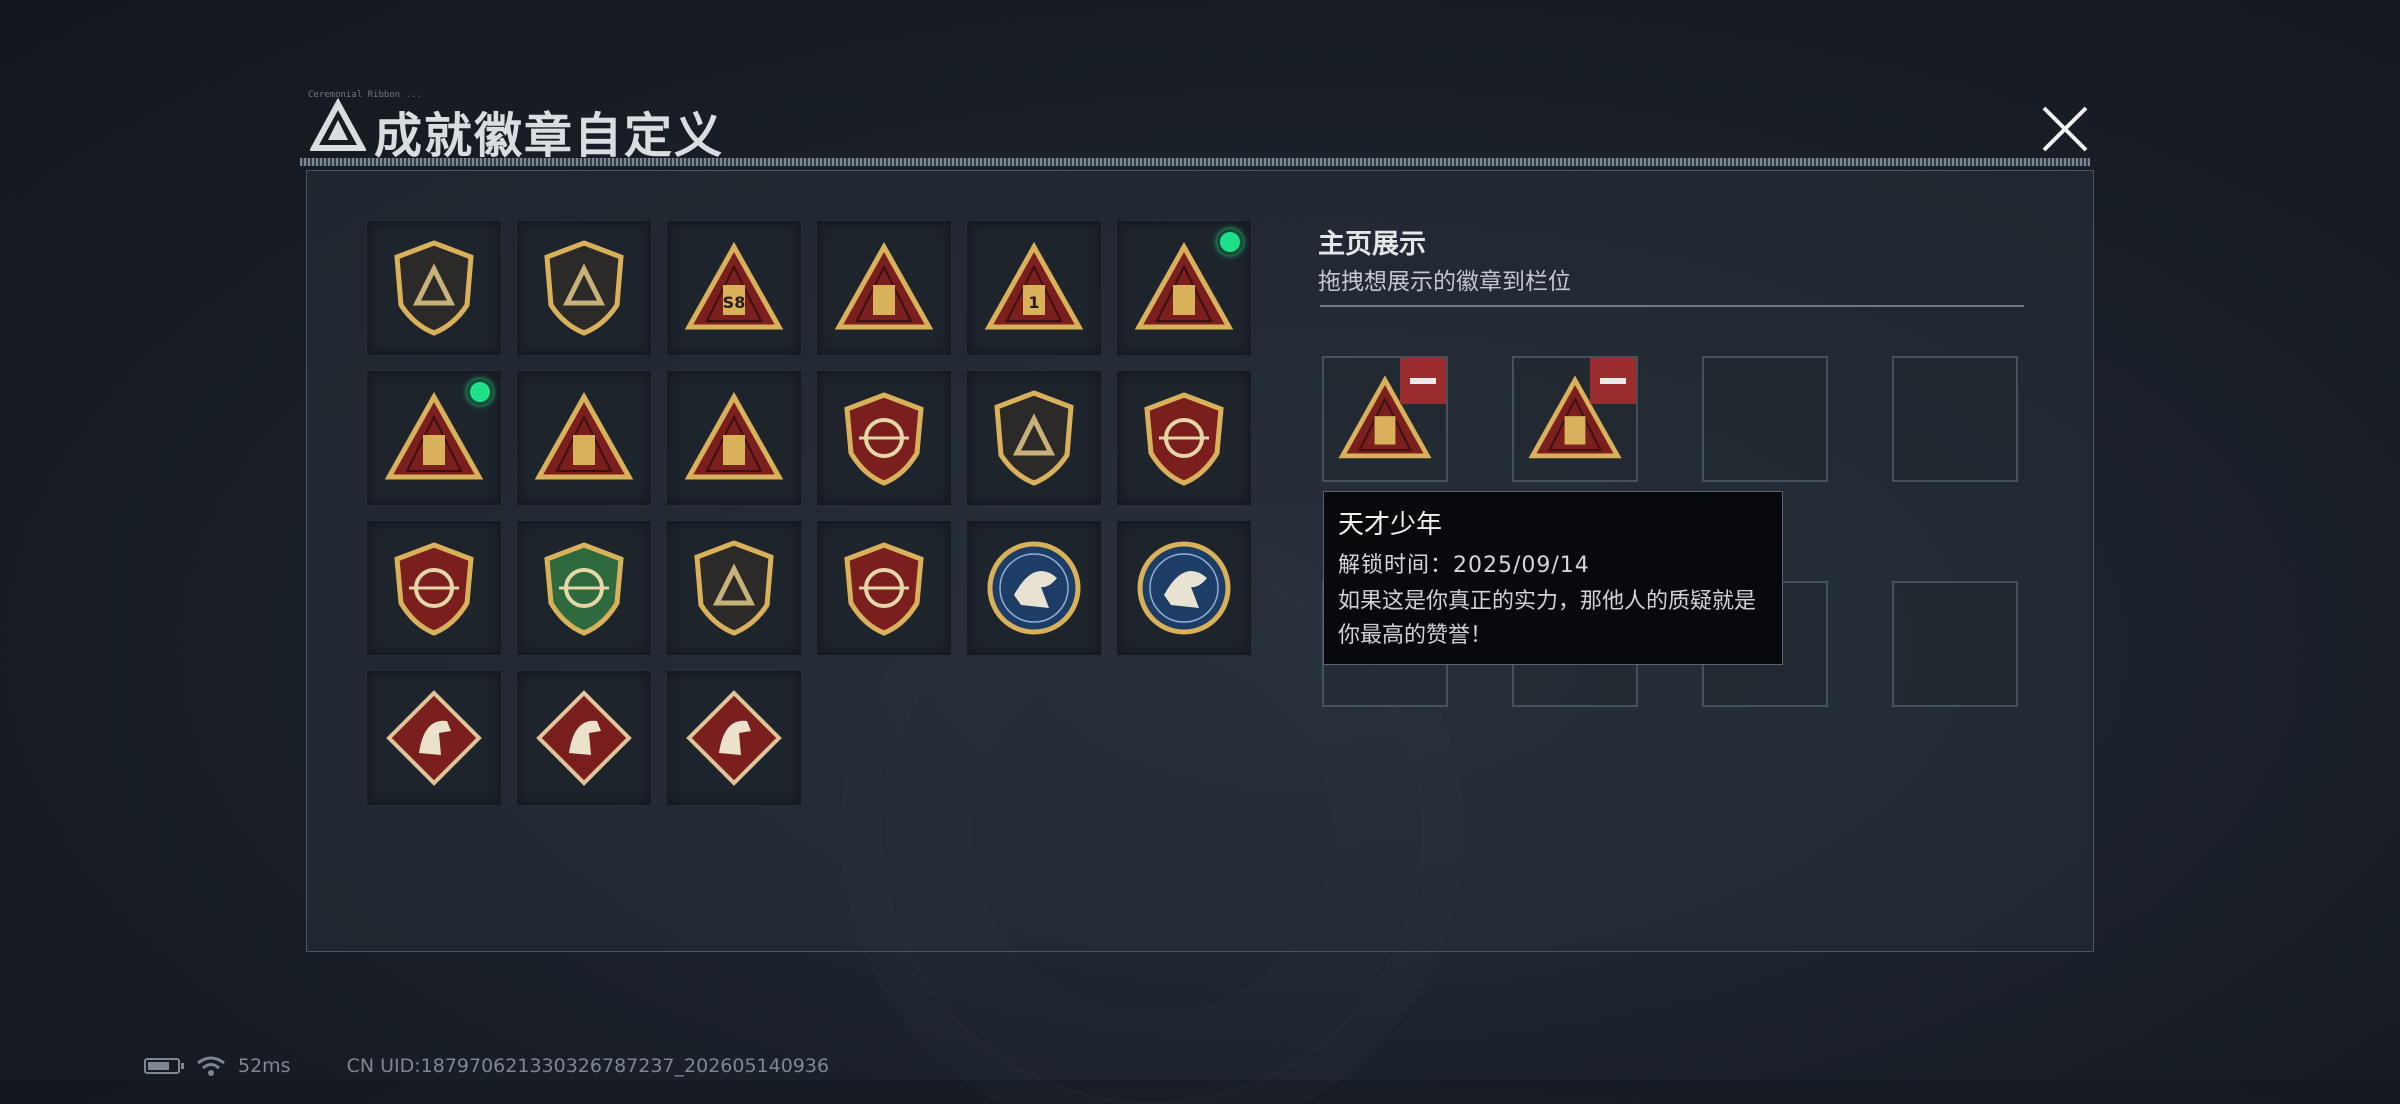 This screenshot has height=1104, width=2400. I want to click on chevron-shield-badge-icon, so click(1034, 438).